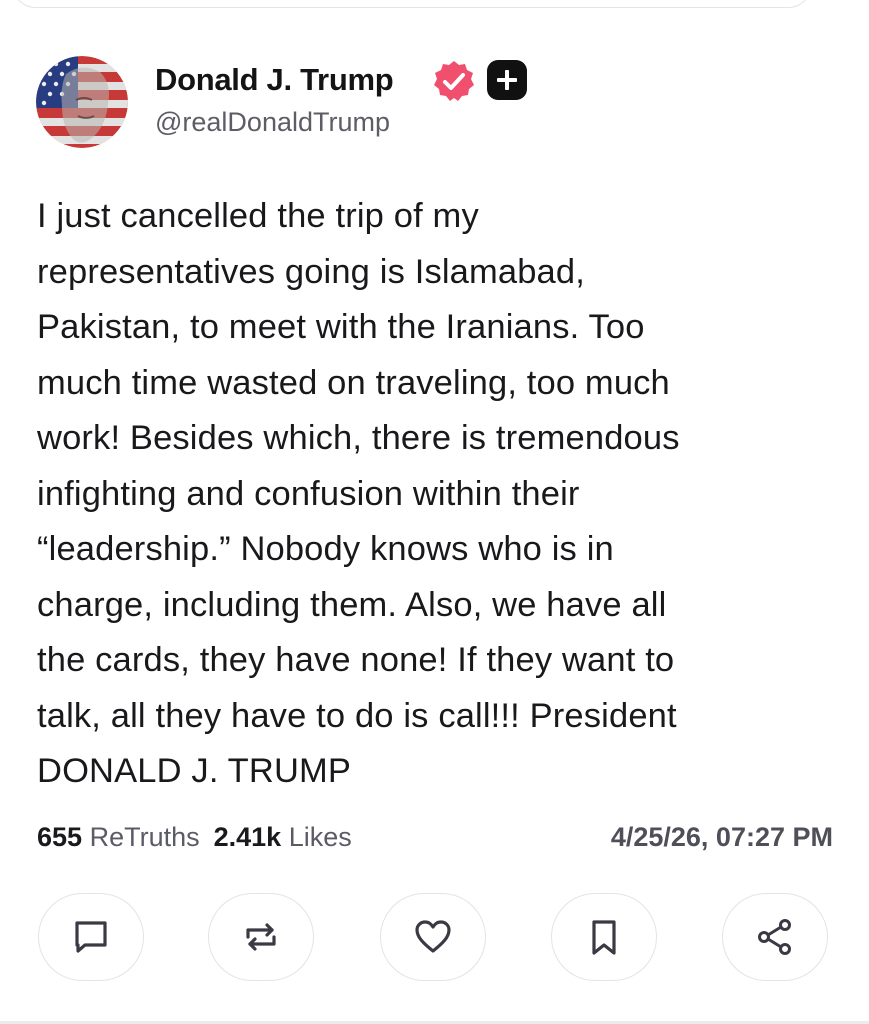 This screenshot has height=1024, width=869. I want to click on post-body-line: I just cancelled the trip of my, so click(258, 216).